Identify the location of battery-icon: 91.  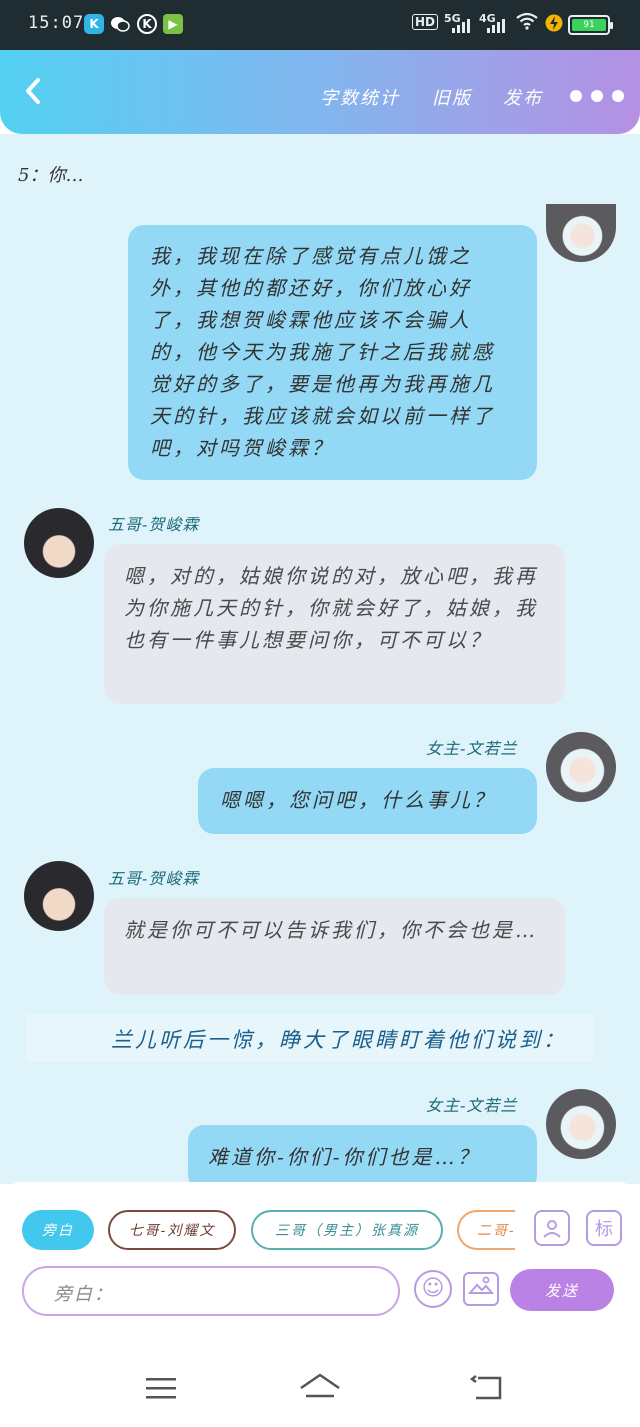
(590, 25).